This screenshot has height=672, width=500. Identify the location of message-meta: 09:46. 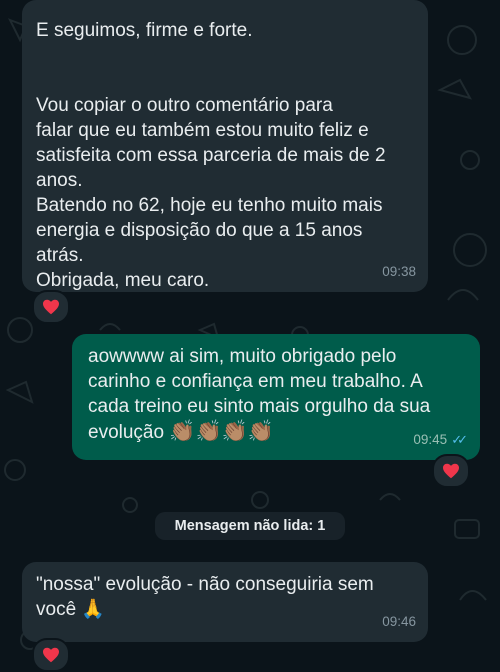
(399, 621).